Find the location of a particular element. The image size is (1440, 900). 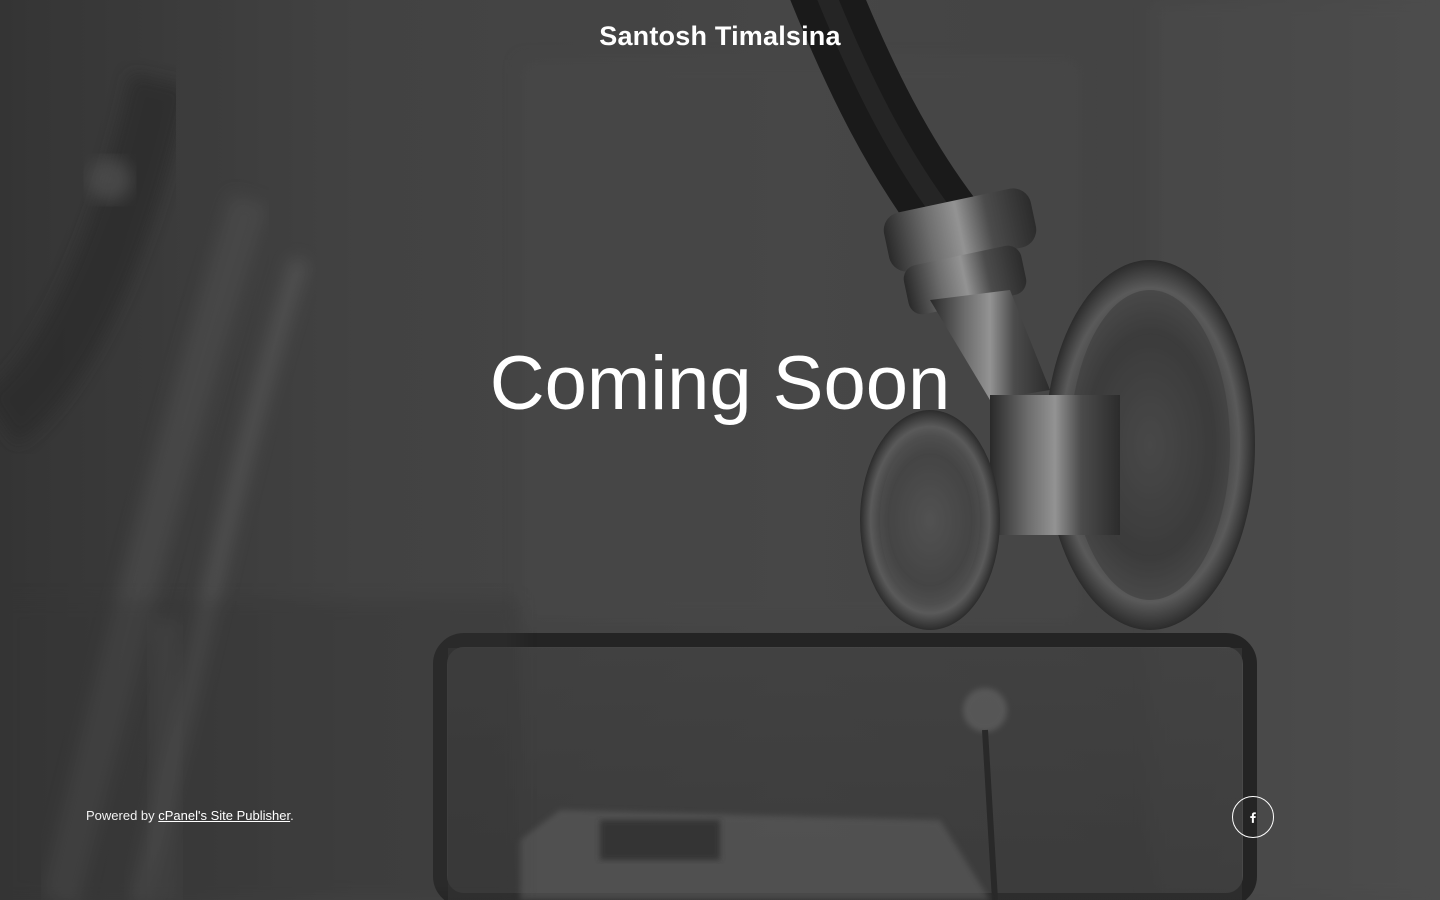

powered-by-suffix: . is located at coordinates (292, 815).